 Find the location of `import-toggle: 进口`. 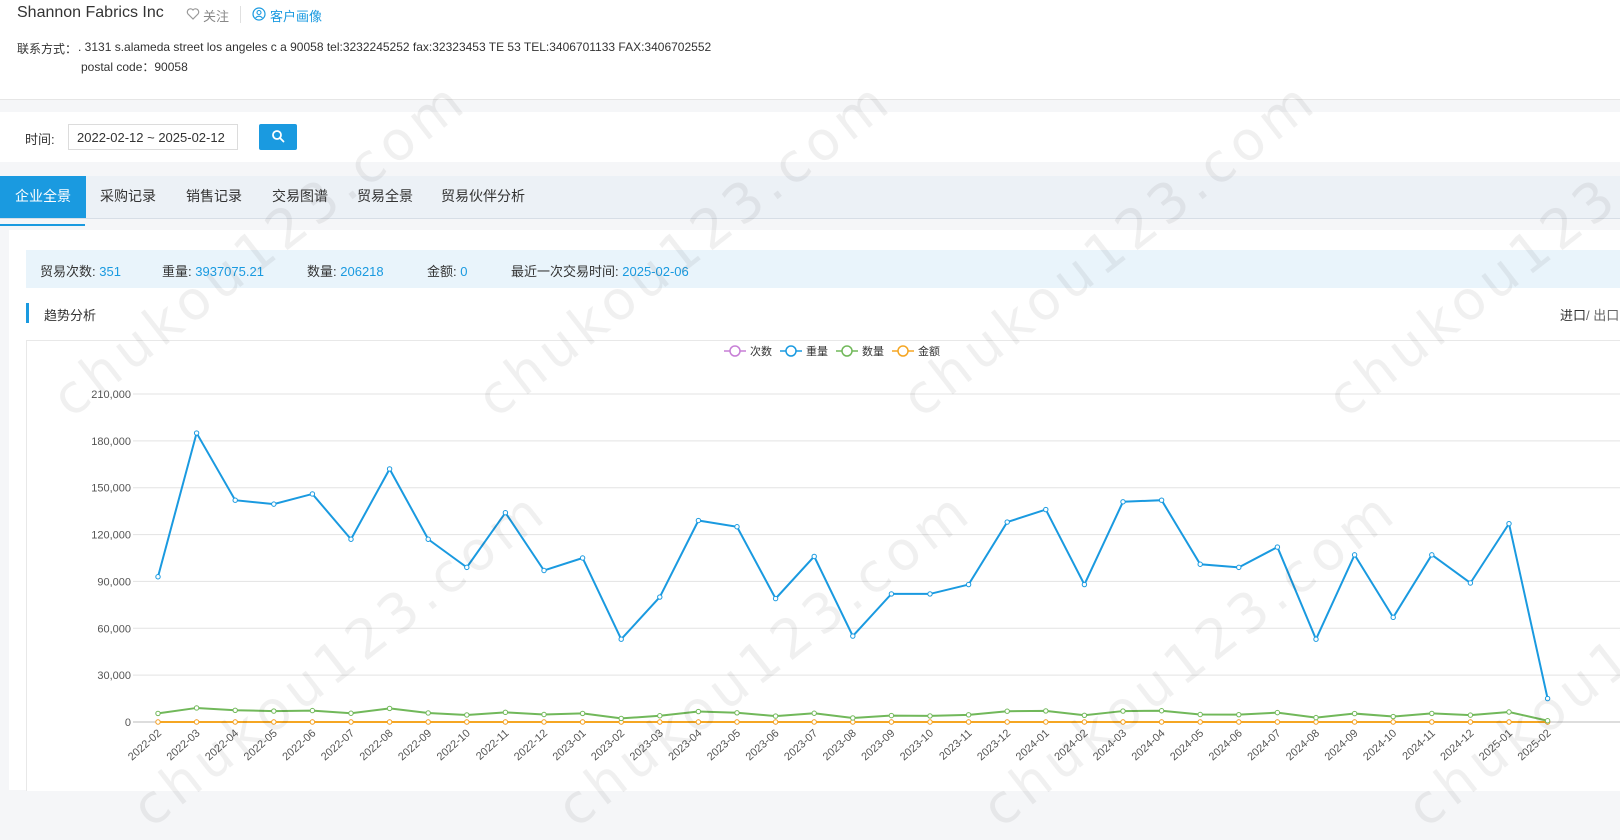

import-toggle: 进口 is located at coordinates (1573, 315).